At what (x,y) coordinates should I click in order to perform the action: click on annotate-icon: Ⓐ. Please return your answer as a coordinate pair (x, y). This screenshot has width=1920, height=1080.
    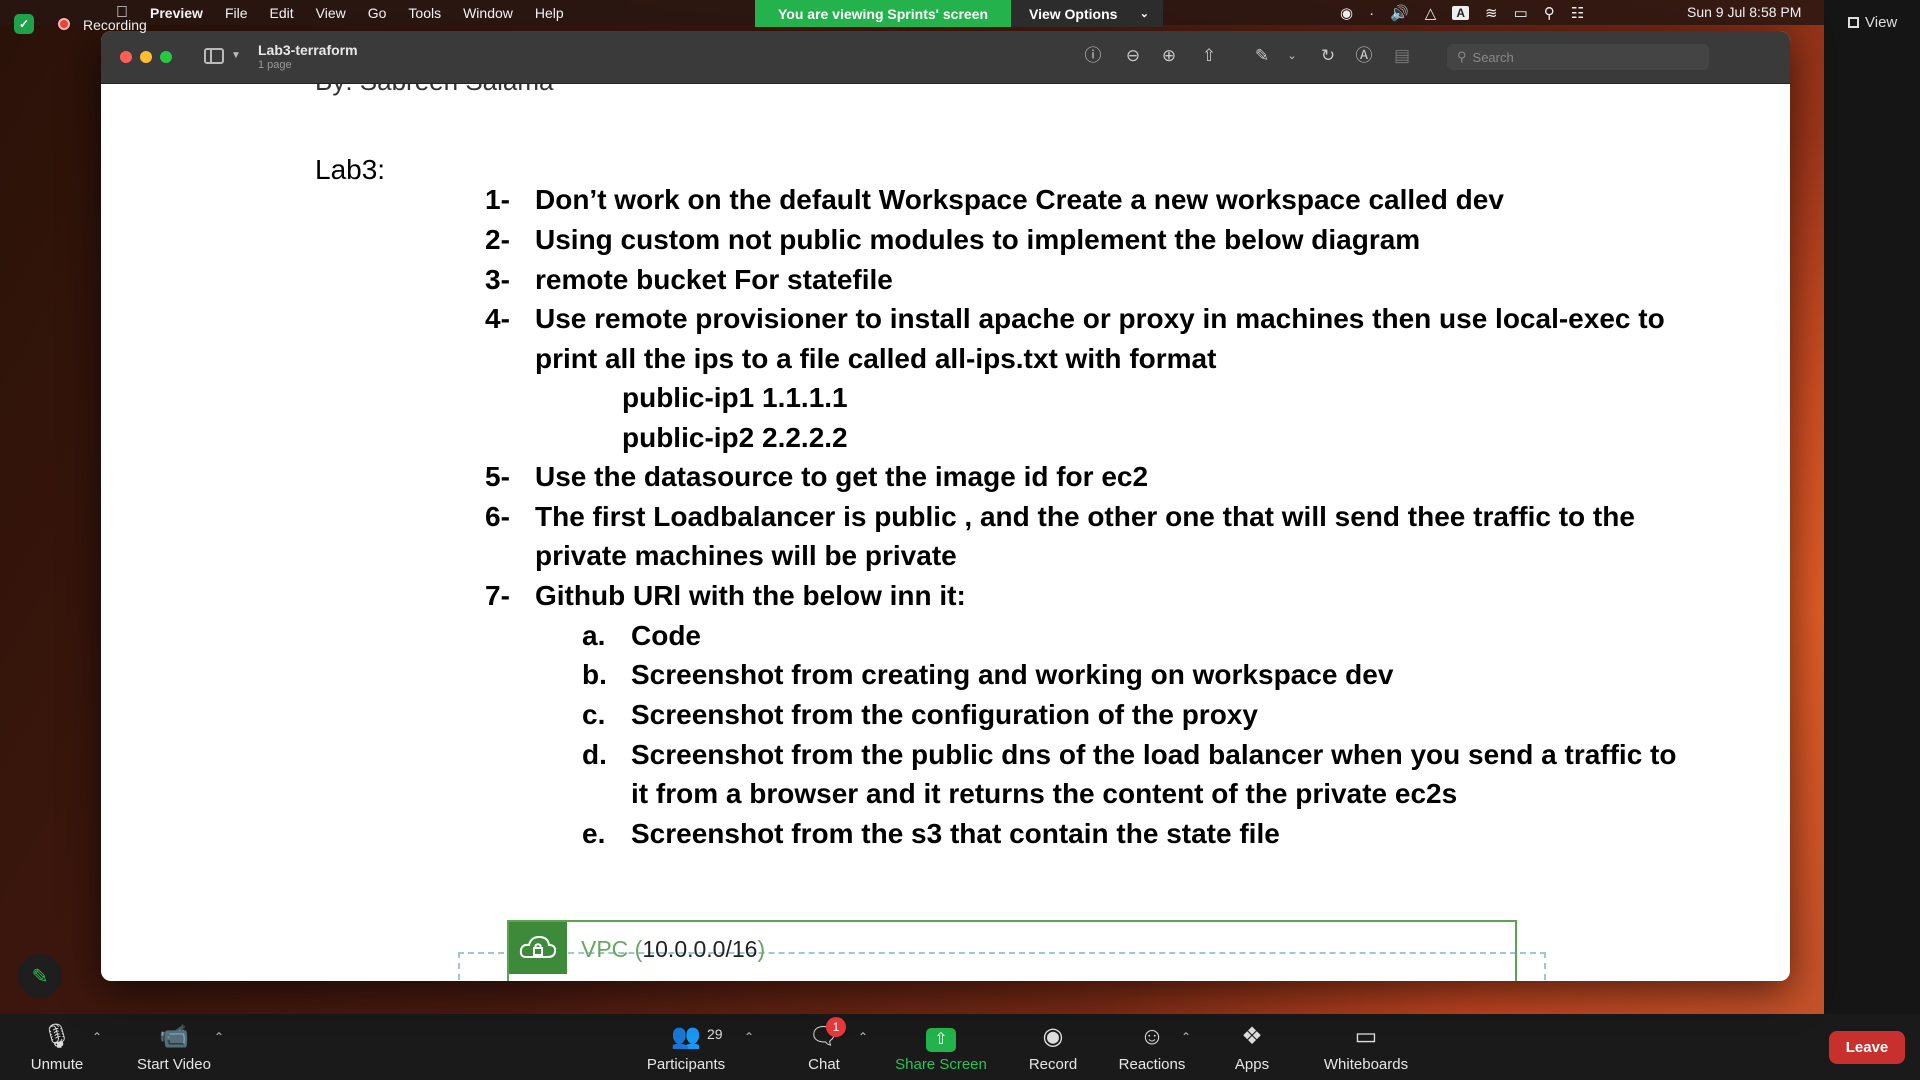
    Looking at the image, I should click on (1364, 56).